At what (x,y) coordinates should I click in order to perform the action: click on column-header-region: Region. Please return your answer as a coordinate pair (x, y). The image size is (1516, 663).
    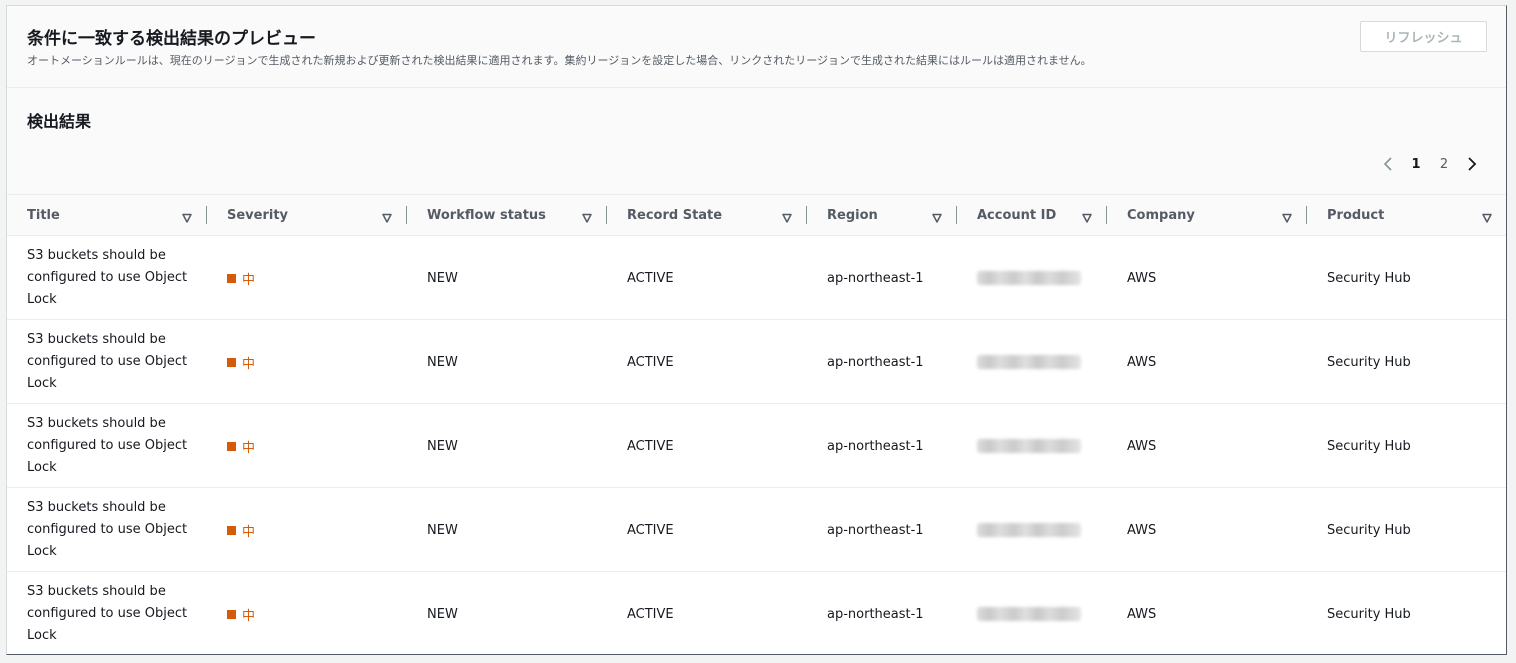
    Looking at the image, I should click on (852, 215).